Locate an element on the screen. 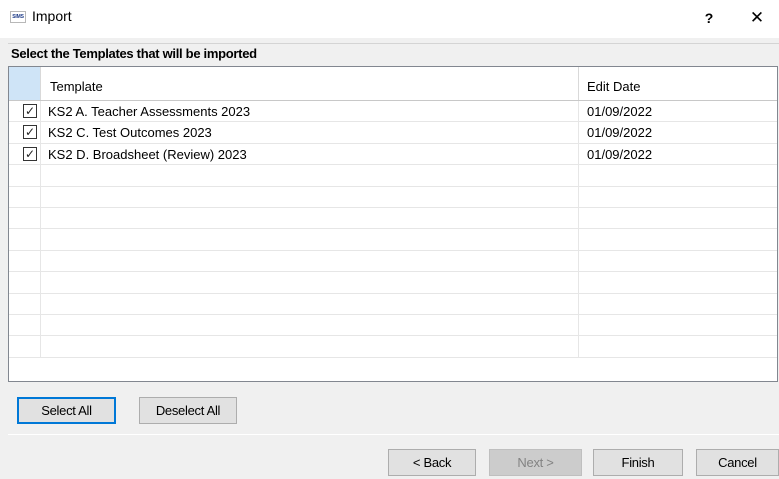  deselect-all-button: Deselect All is located at coordinates (188, 410).